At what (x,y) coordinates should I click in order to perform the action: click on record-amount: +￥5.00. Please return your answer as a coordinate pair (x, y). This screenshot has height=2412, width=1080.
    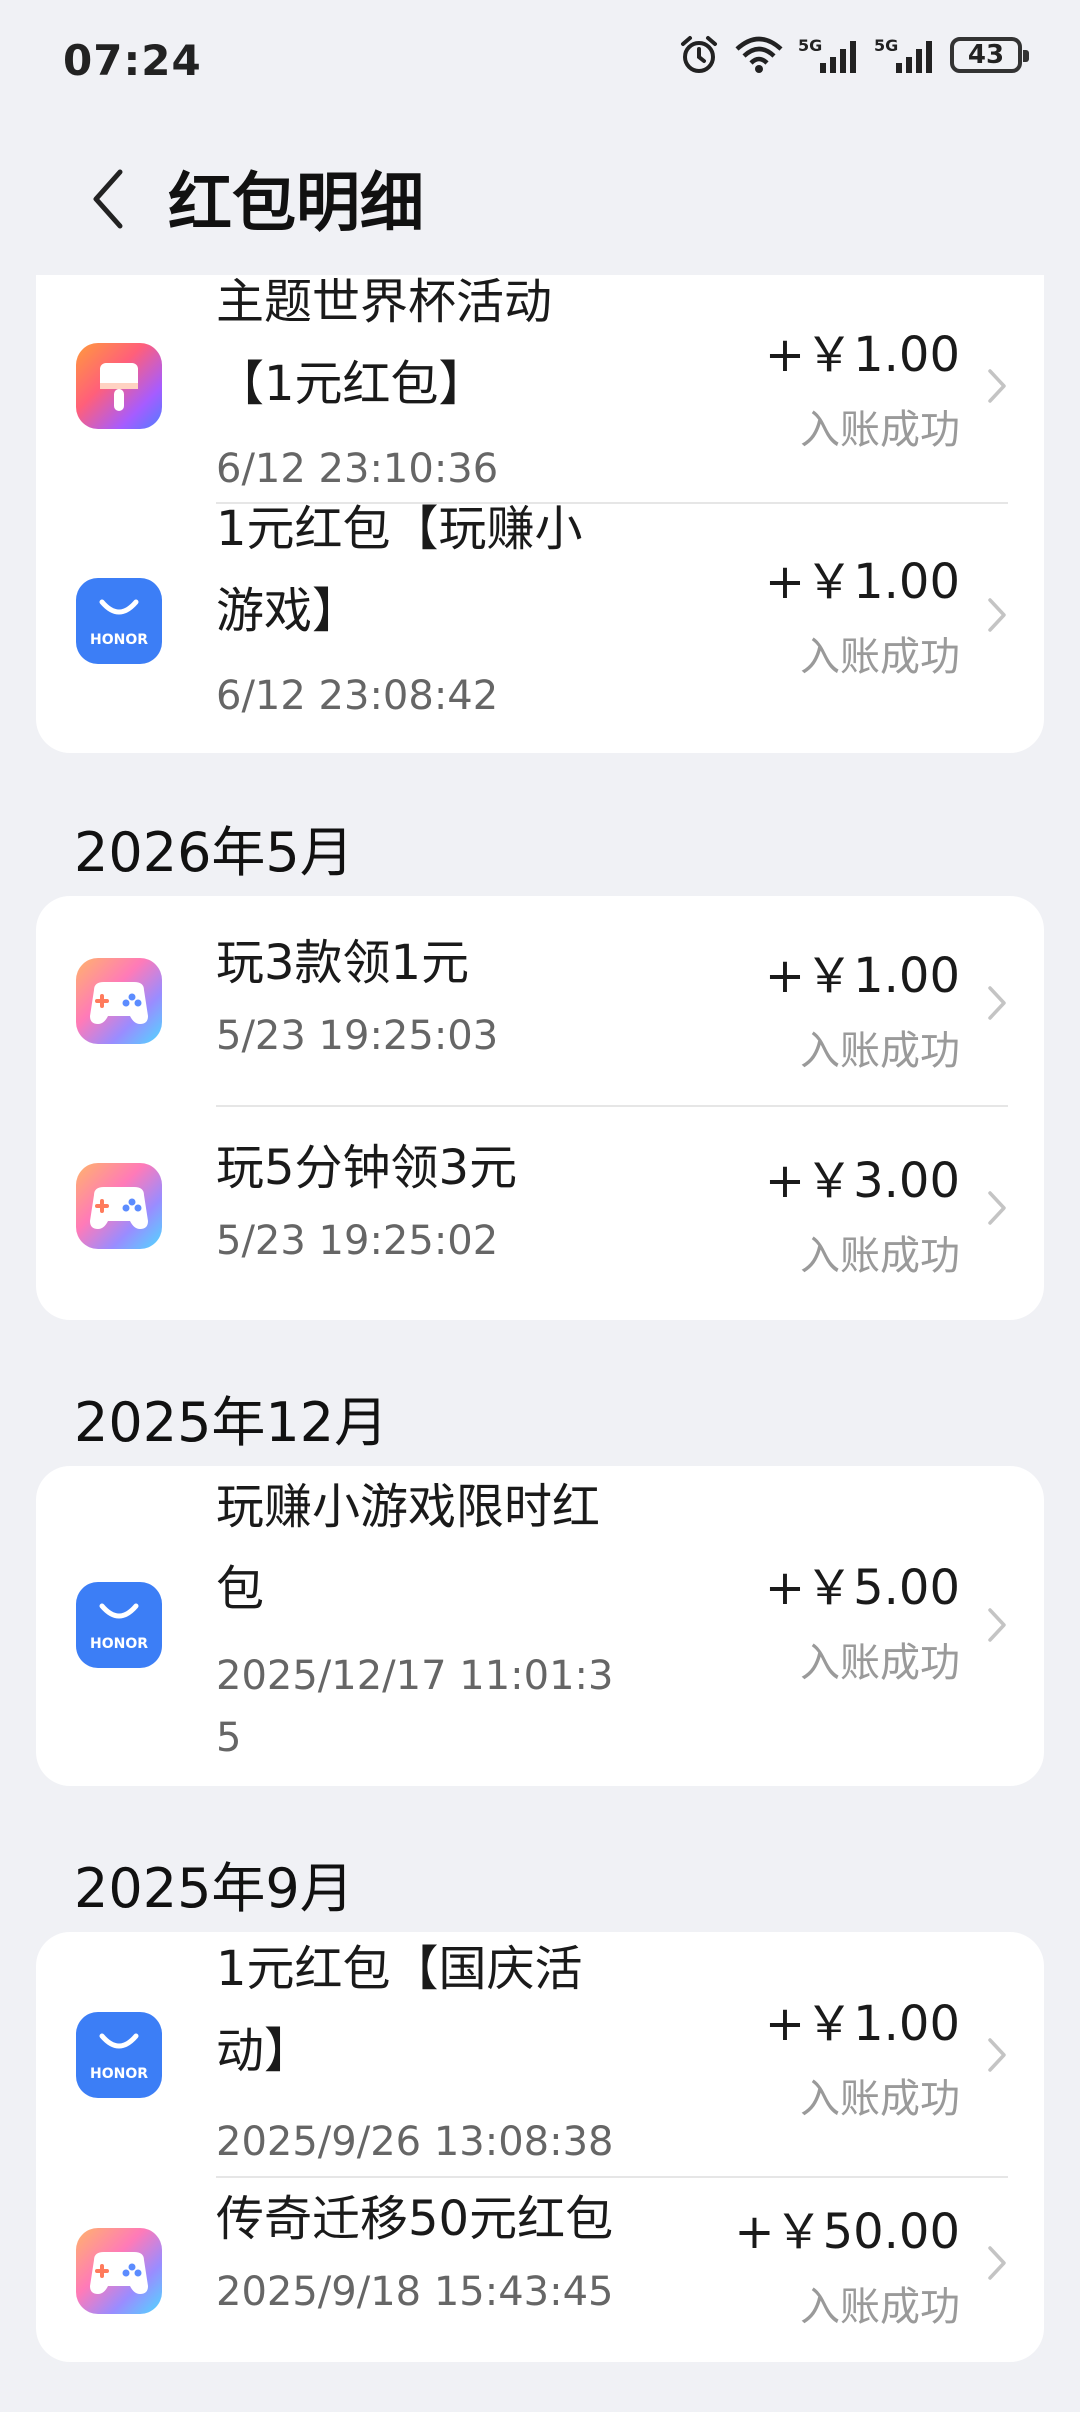
    Looking at the image, I should click on (862, 1588).